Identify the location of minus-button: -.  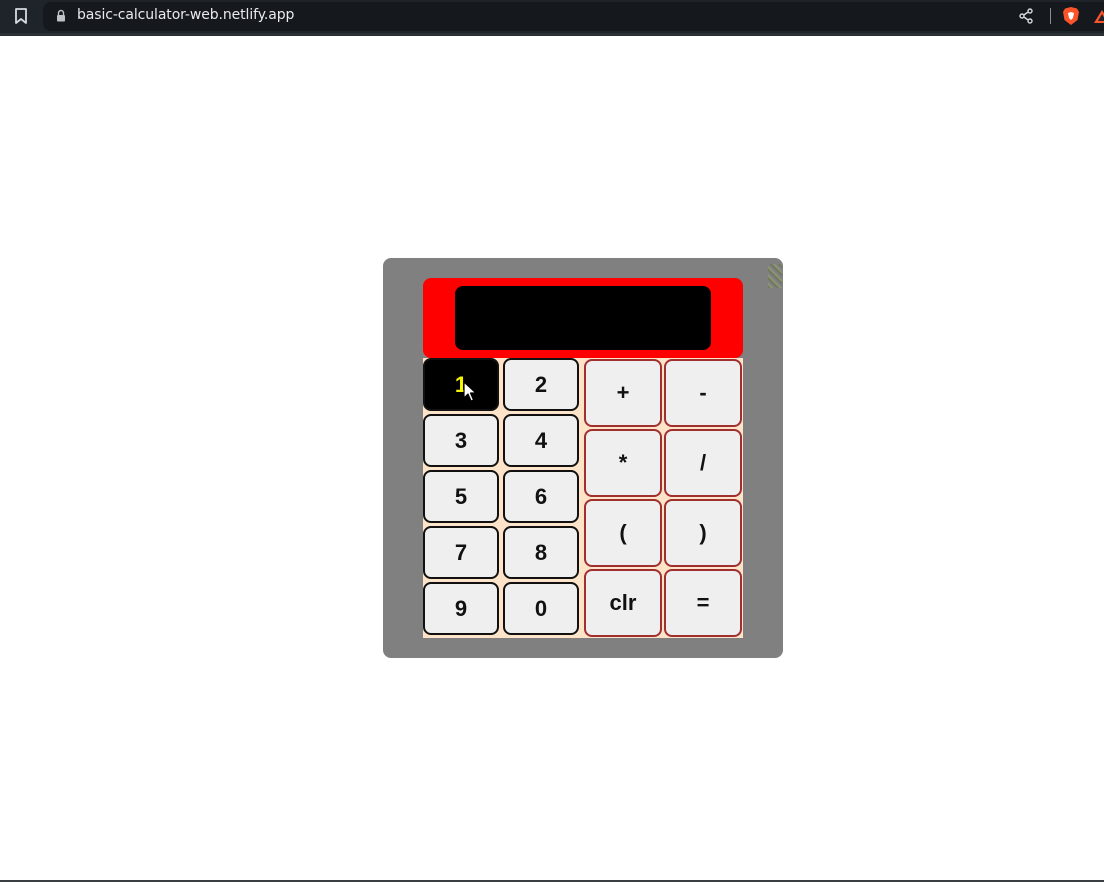
(703, 393).